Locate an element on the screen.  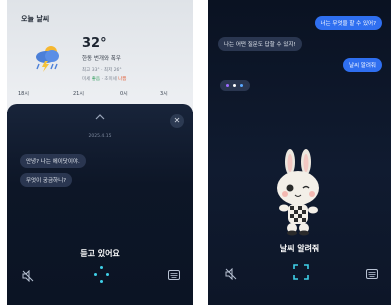
listening-indicator is located at coordinates (101, 274).